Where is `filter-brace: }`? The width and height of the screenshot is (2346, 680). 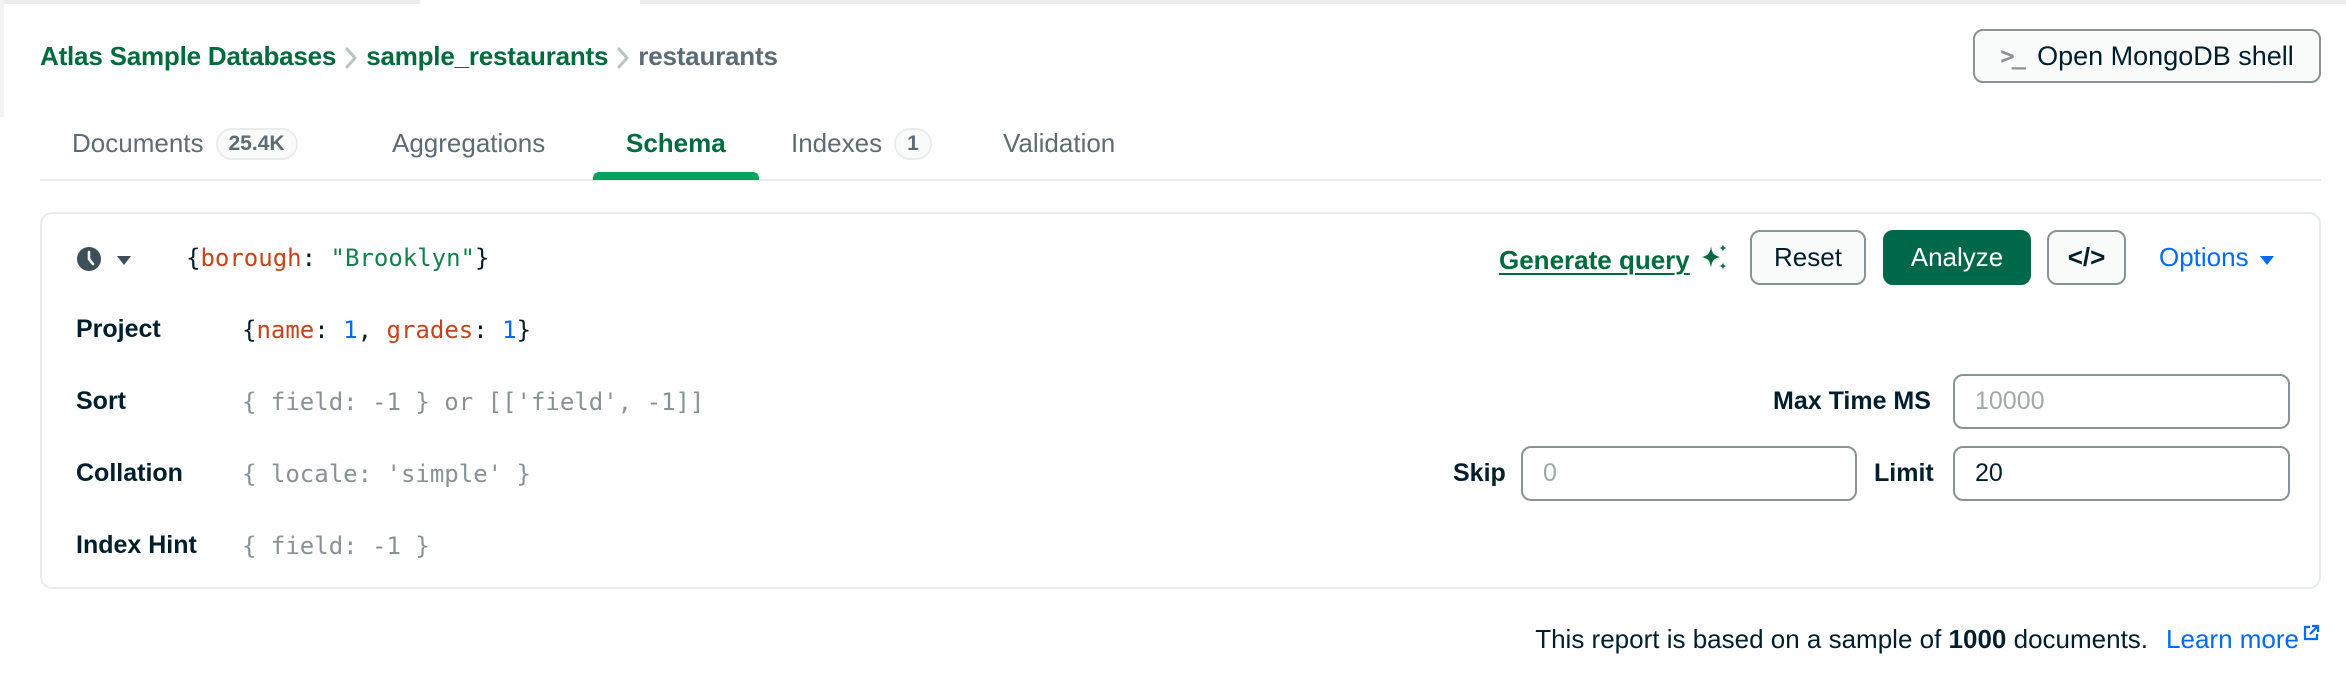 filter-brace: } is located at coordinates (482, 258).